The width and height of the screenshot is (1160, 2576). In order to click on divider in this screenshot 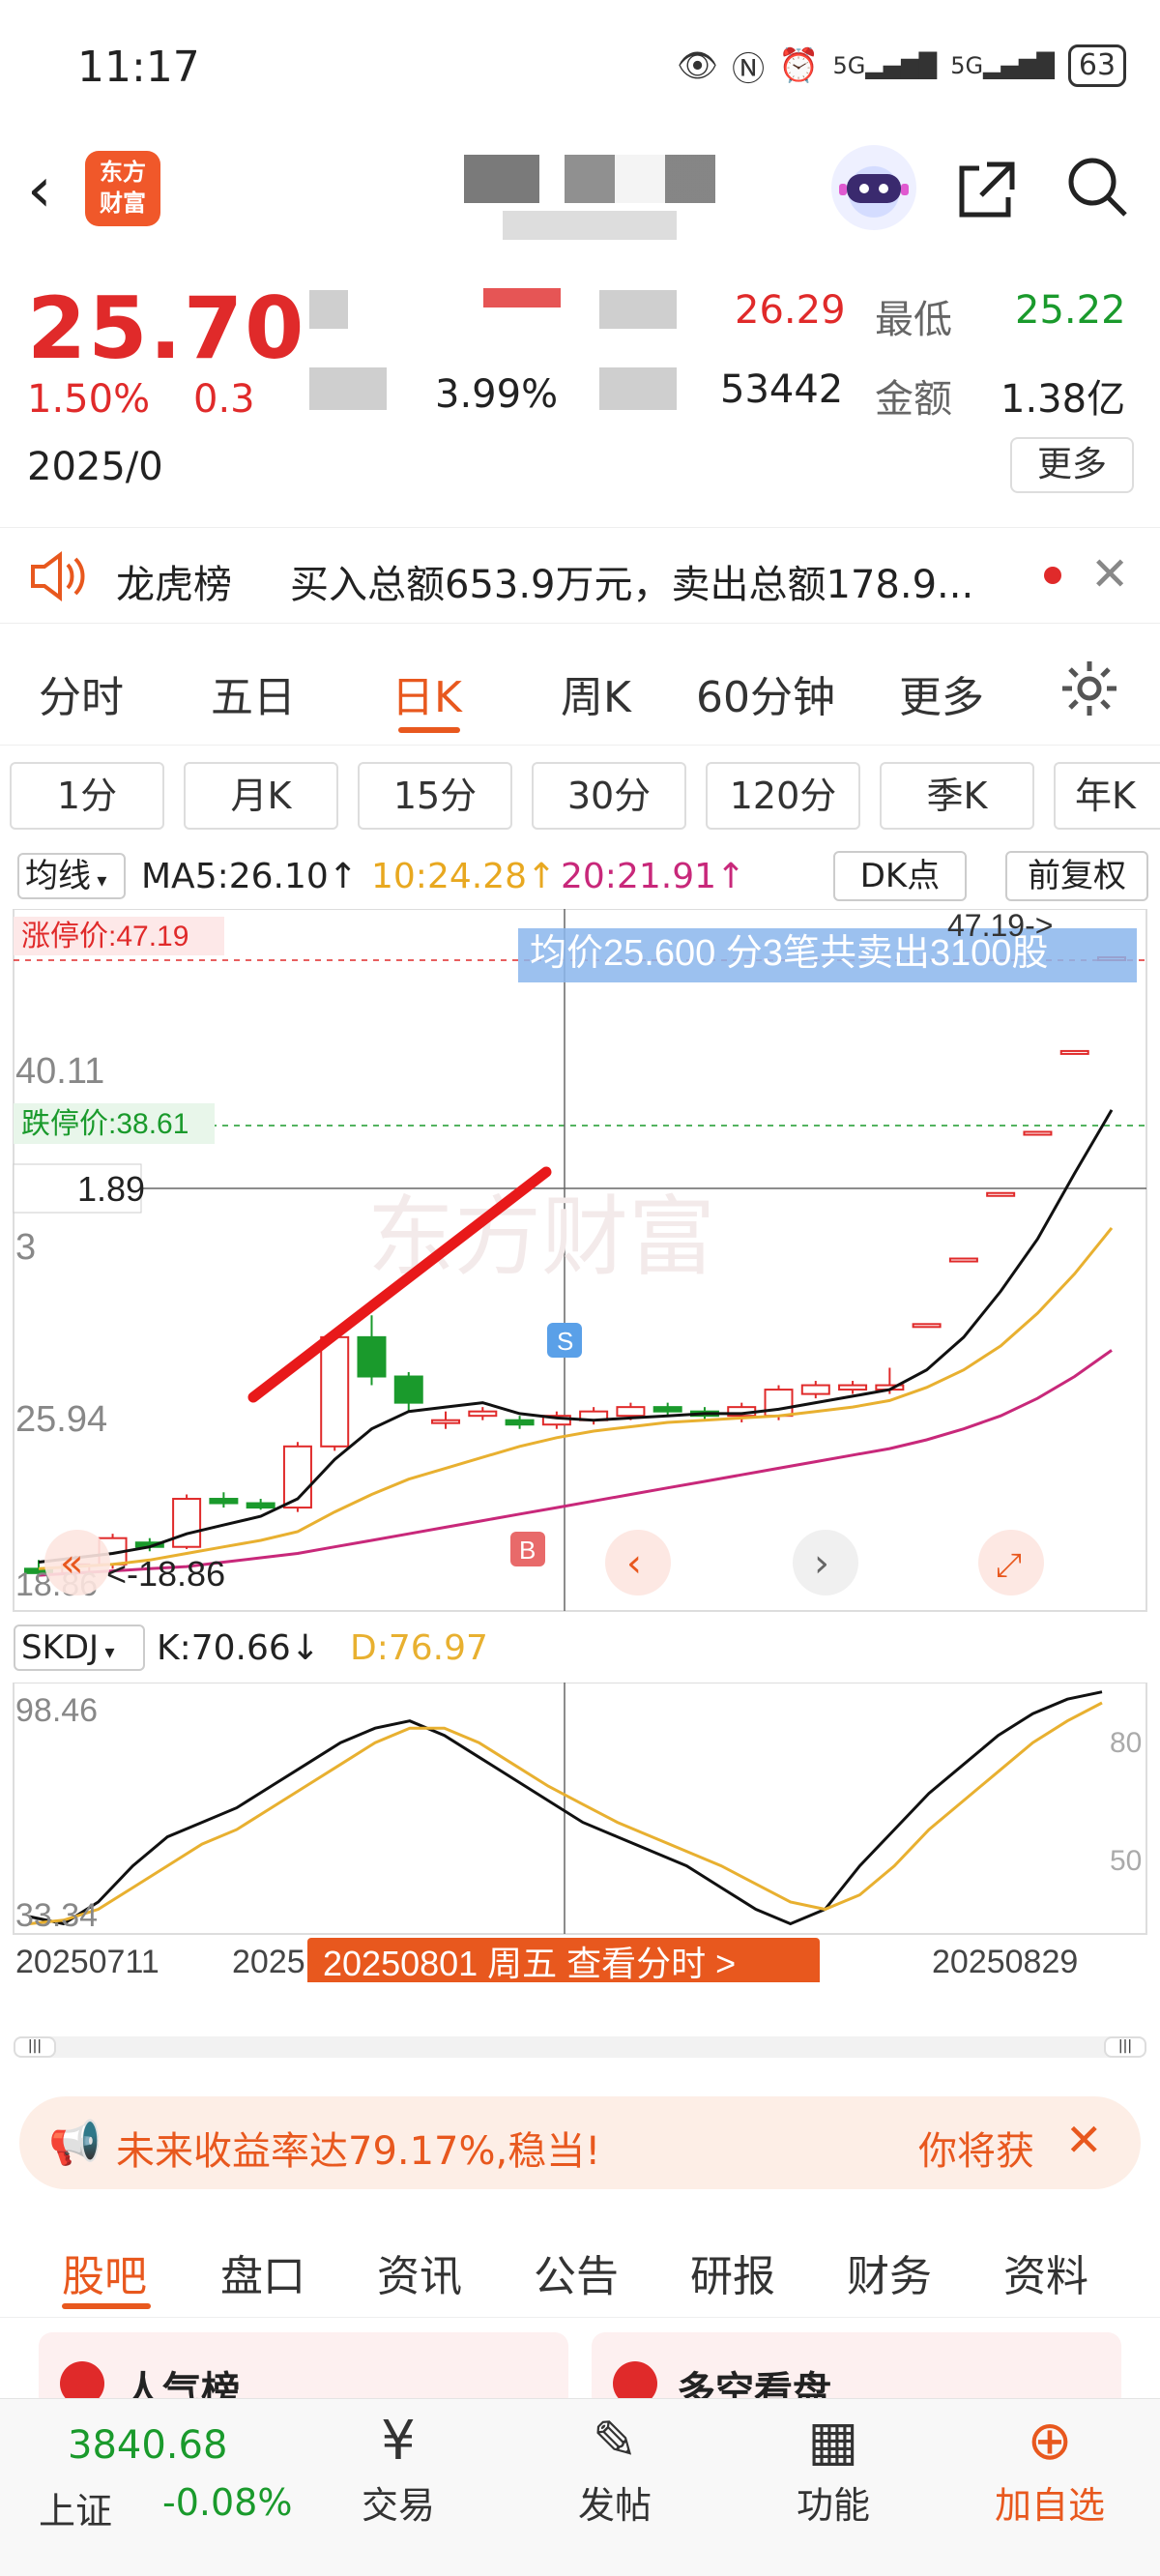, I will do `click(580, 745)`.